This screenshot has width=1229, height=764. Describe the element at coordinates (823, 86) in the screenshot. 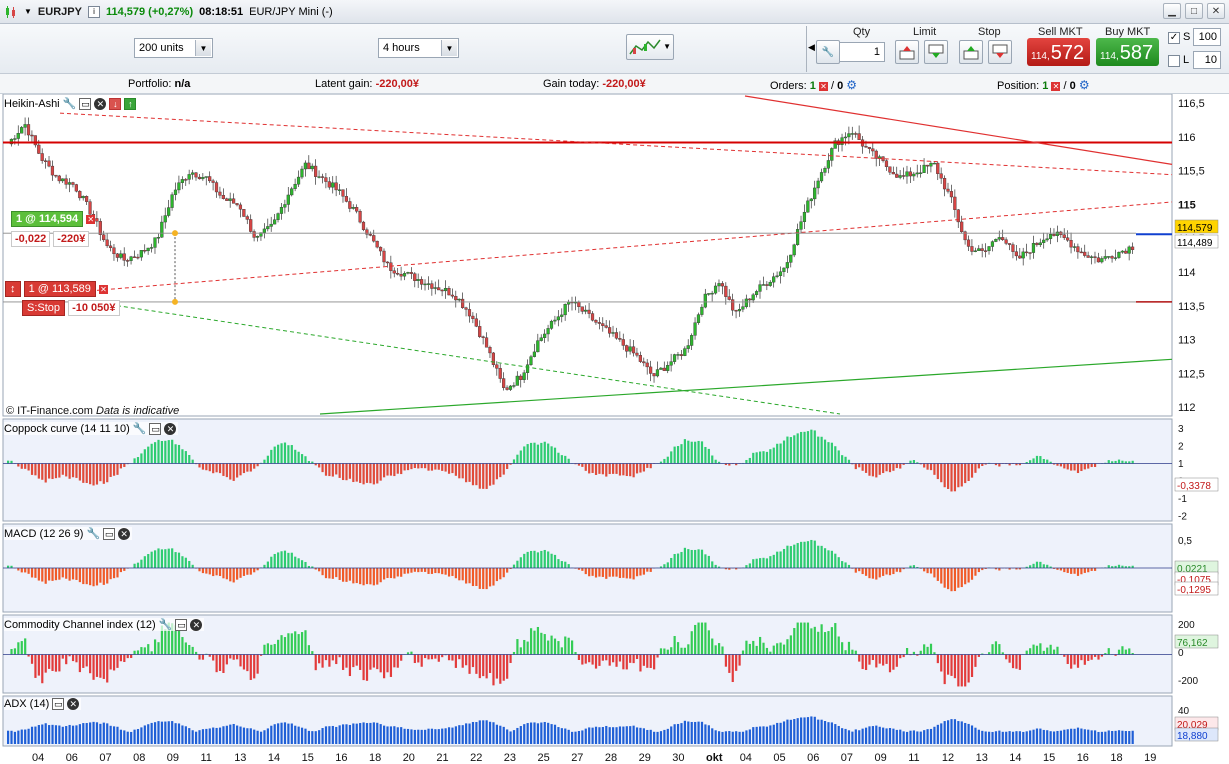

I see `close-orders-icon: ✕` at that location.